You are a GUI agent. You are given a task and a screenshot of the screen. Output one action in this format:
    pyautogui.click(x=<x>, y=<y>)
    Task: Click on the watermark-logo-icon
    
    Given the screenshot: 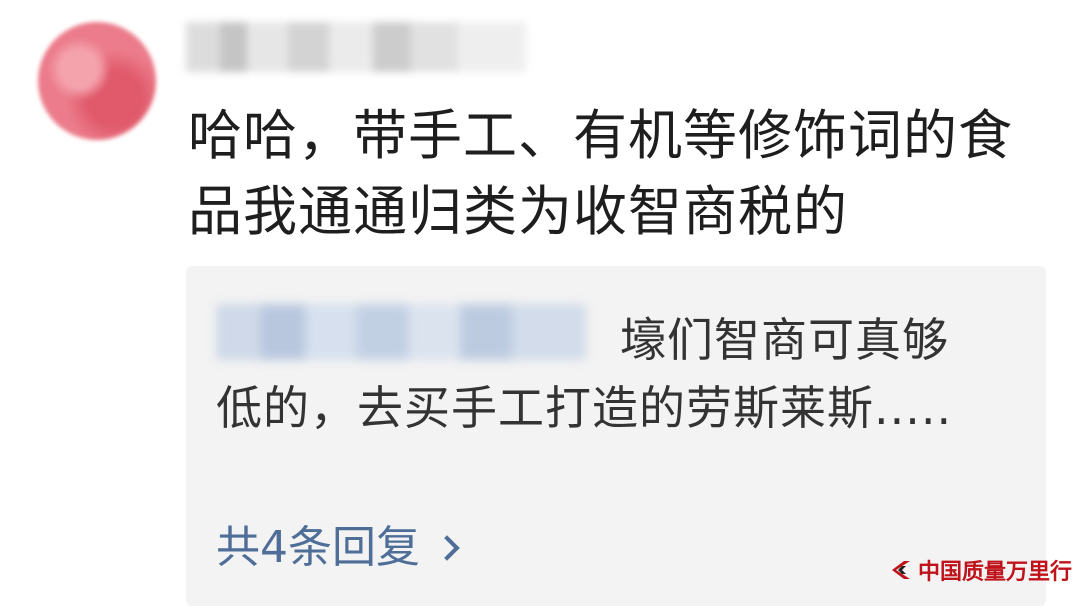 What is the action you would take?
    pyautogui.click(x=900, y=570)
    